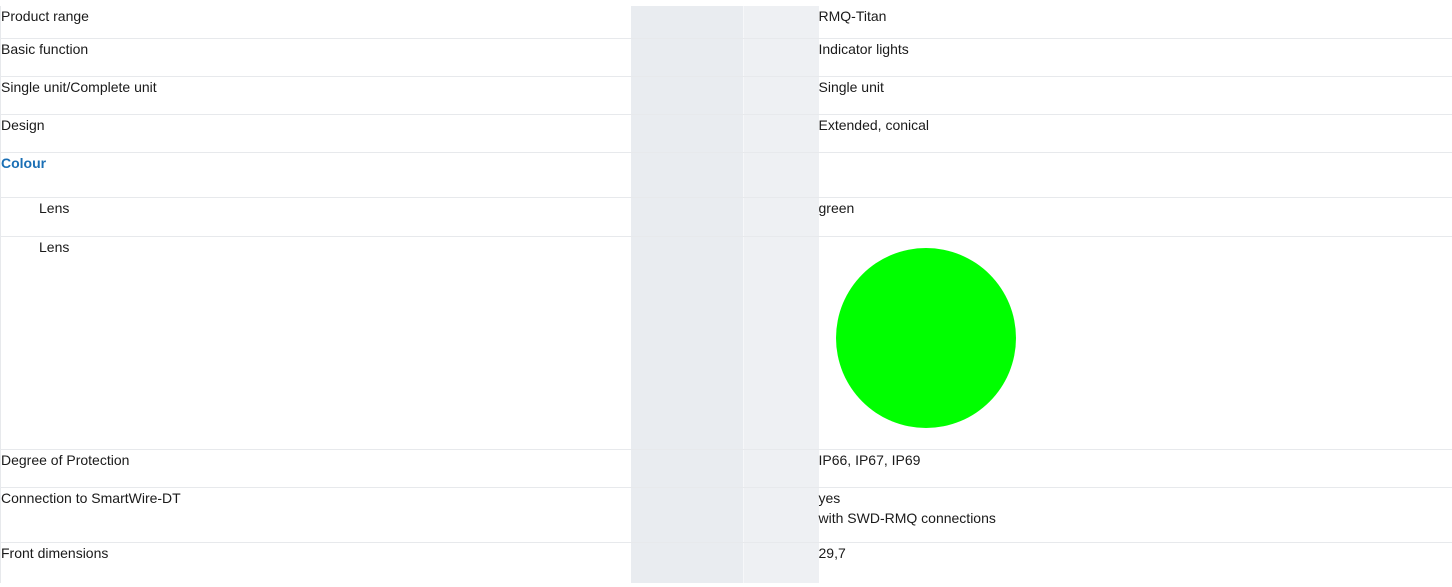 The height and width of the screenshot is (587, 1452). I want to click on spec-label: Single unit/Complete unit, so click(315, 95).